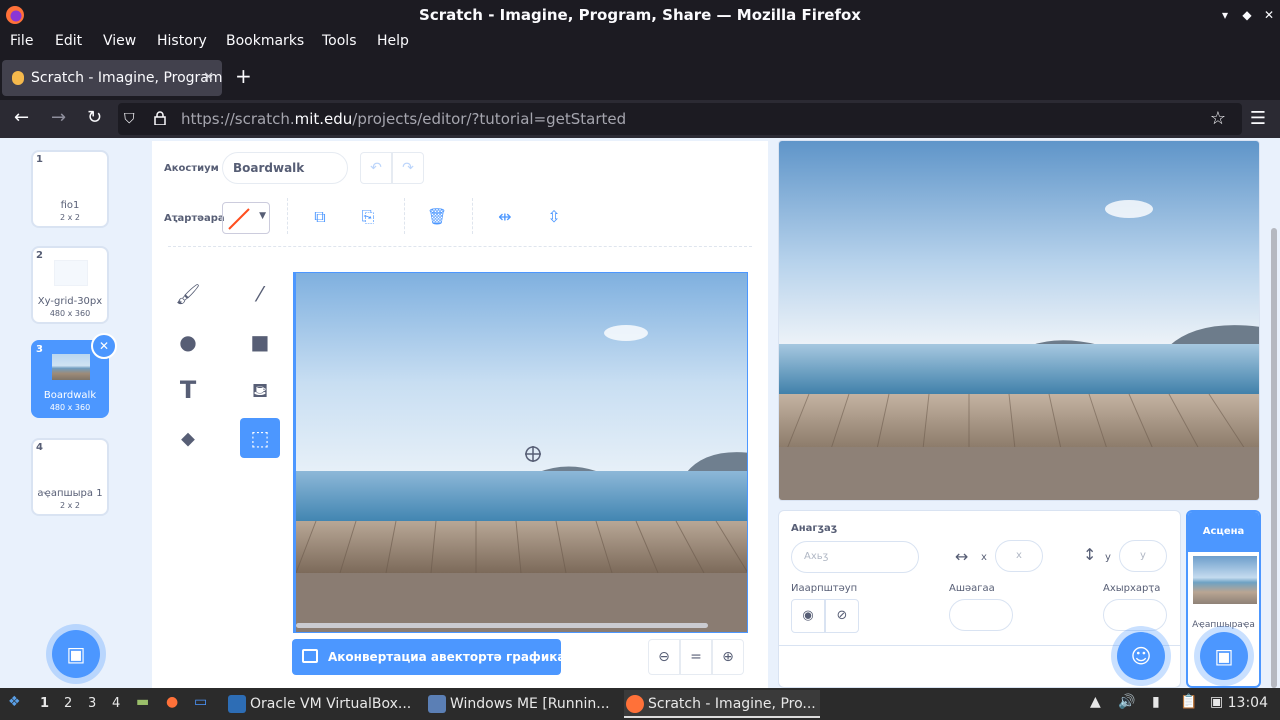 The image size is (1280, 720). Describe the element at coordinates (972, 588) in the screenshot. I see `size-label: Ашәагаа` at that location.